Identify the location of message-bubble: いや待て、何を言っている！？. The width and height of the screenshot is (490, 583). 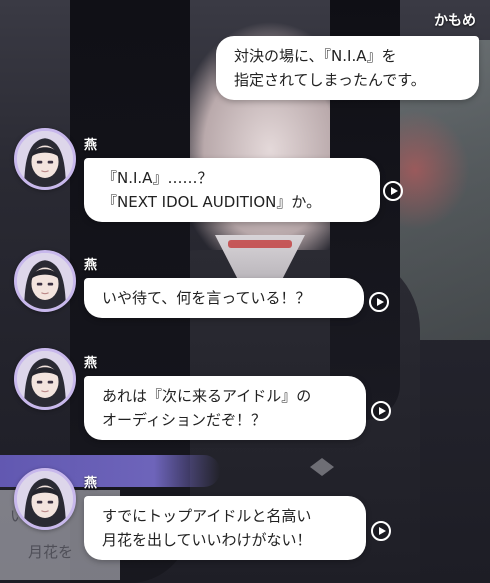
(224, 298).